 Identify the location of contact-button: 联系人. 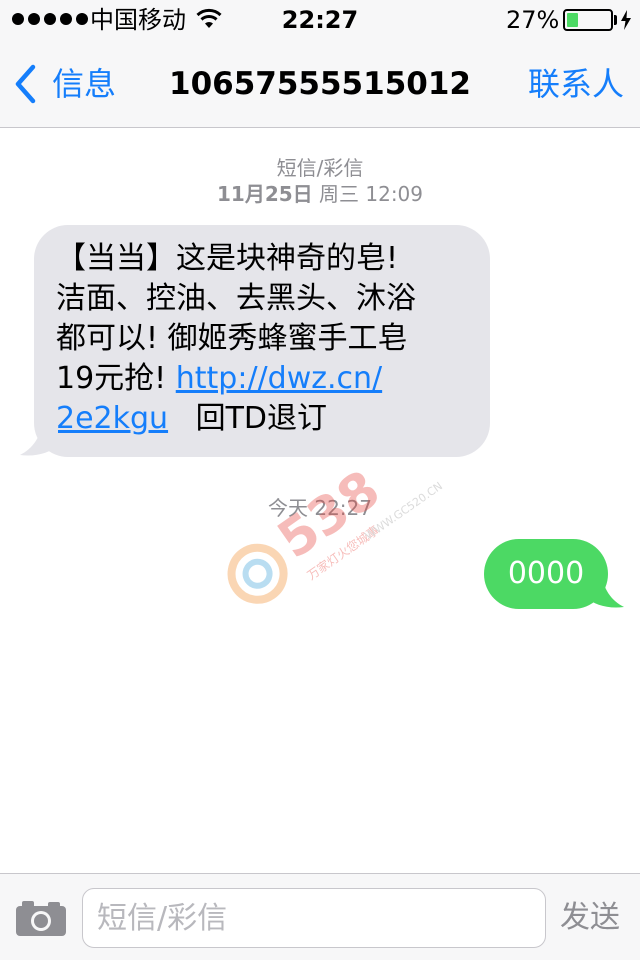
(576, 84).